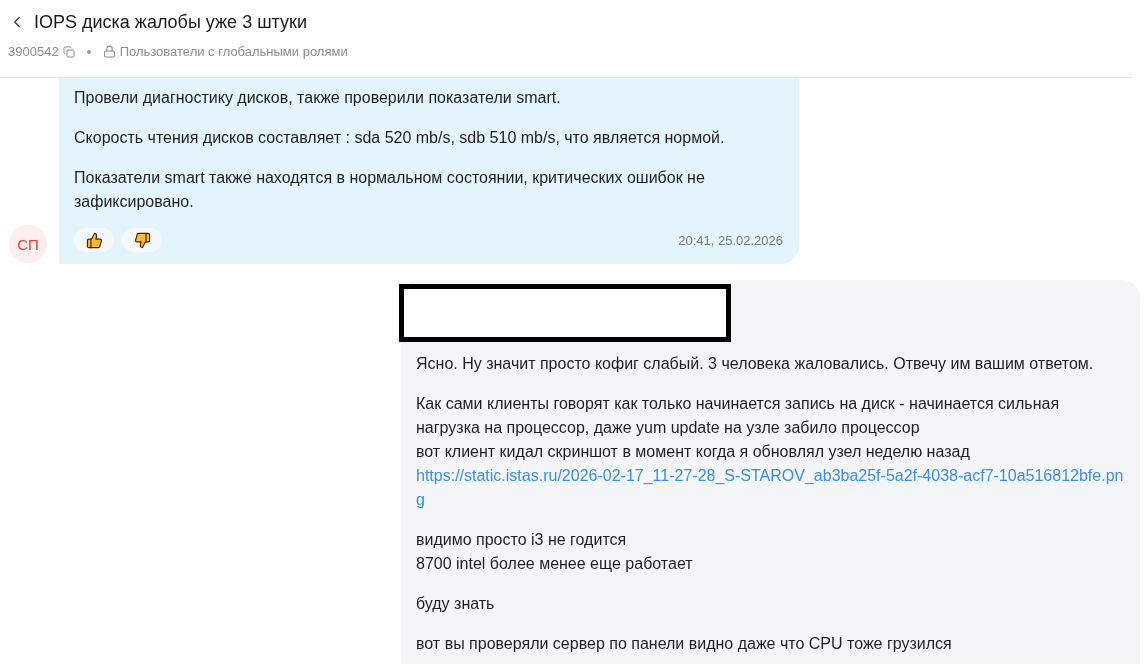 Image resolution: width=1148 pixels, height=665 pixels. I want to click on message-paragraph: Ясно. Ну значит просто кофиг слабый. 3 человека жаловались. Отвечу им вашим ответом., so click(755, 364).